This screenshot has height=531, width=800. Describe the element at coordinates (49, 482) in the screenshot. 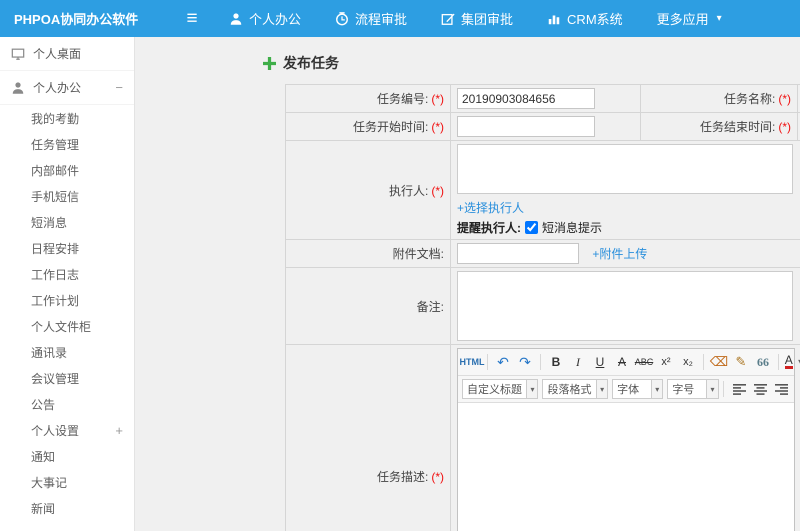

I see `sidebar-item-label: 大事记` at that location.